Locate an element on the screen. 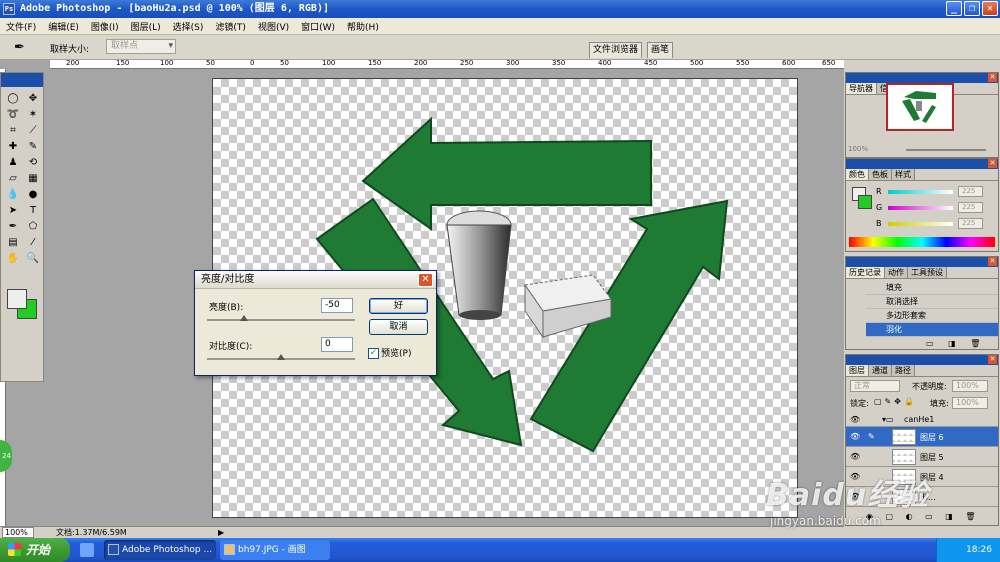 This screenshot has width=1000, height=562. tab-color: 颜色 is located at coordinates (857, 174).